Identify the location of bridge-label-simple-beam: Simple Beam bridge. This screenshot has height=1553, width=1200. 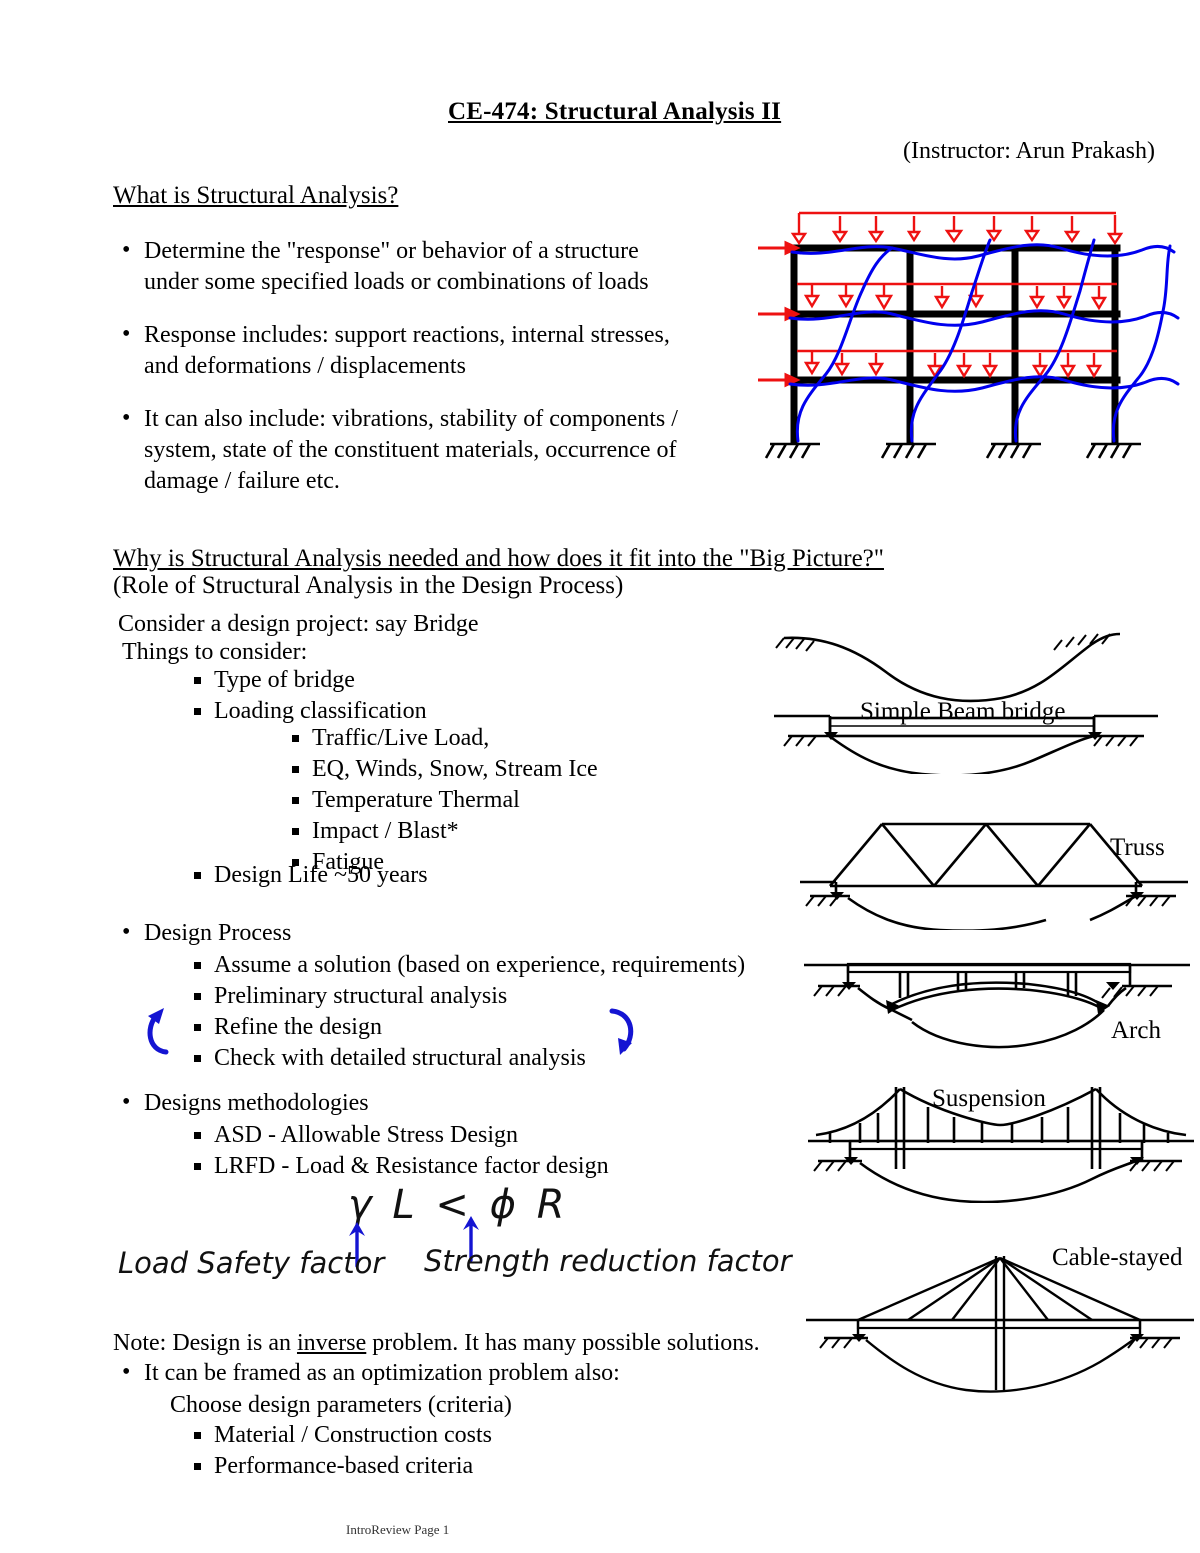
(963, 711).